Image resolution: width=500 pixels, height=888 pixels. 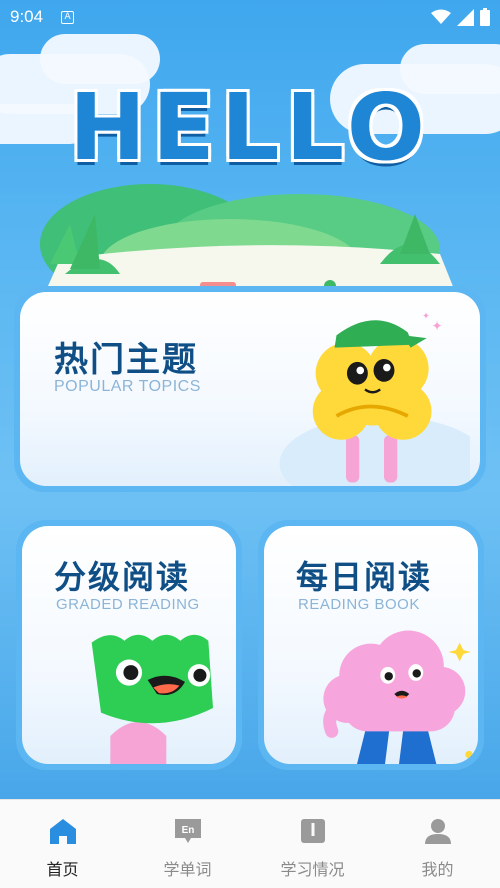 What do you see at coordinates (187, 869) in the screenshot?
I see `nav-vocabulary-label: 学单词` at bounding box center [187, 869].